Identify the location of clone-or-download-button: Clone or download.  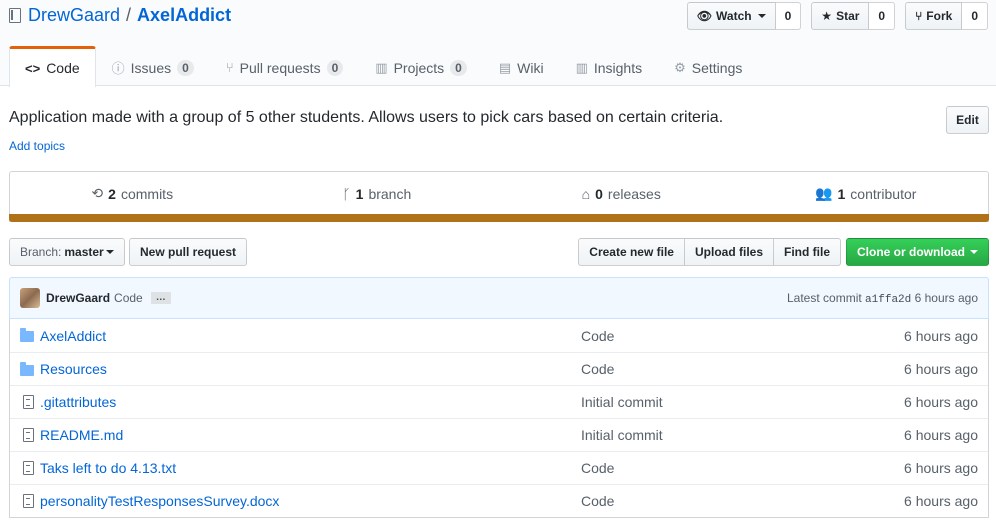
(917, 252).